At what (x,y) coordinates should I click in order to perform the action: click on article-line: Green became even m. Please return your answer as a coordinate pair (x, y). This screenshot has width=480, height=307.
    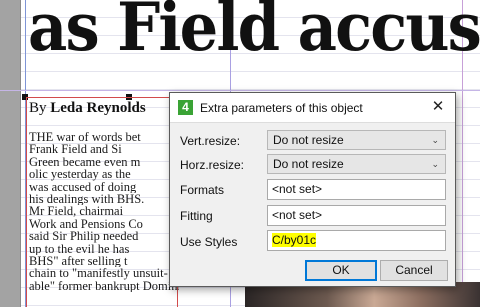
    Looking at the image, I should click on (85, 162).